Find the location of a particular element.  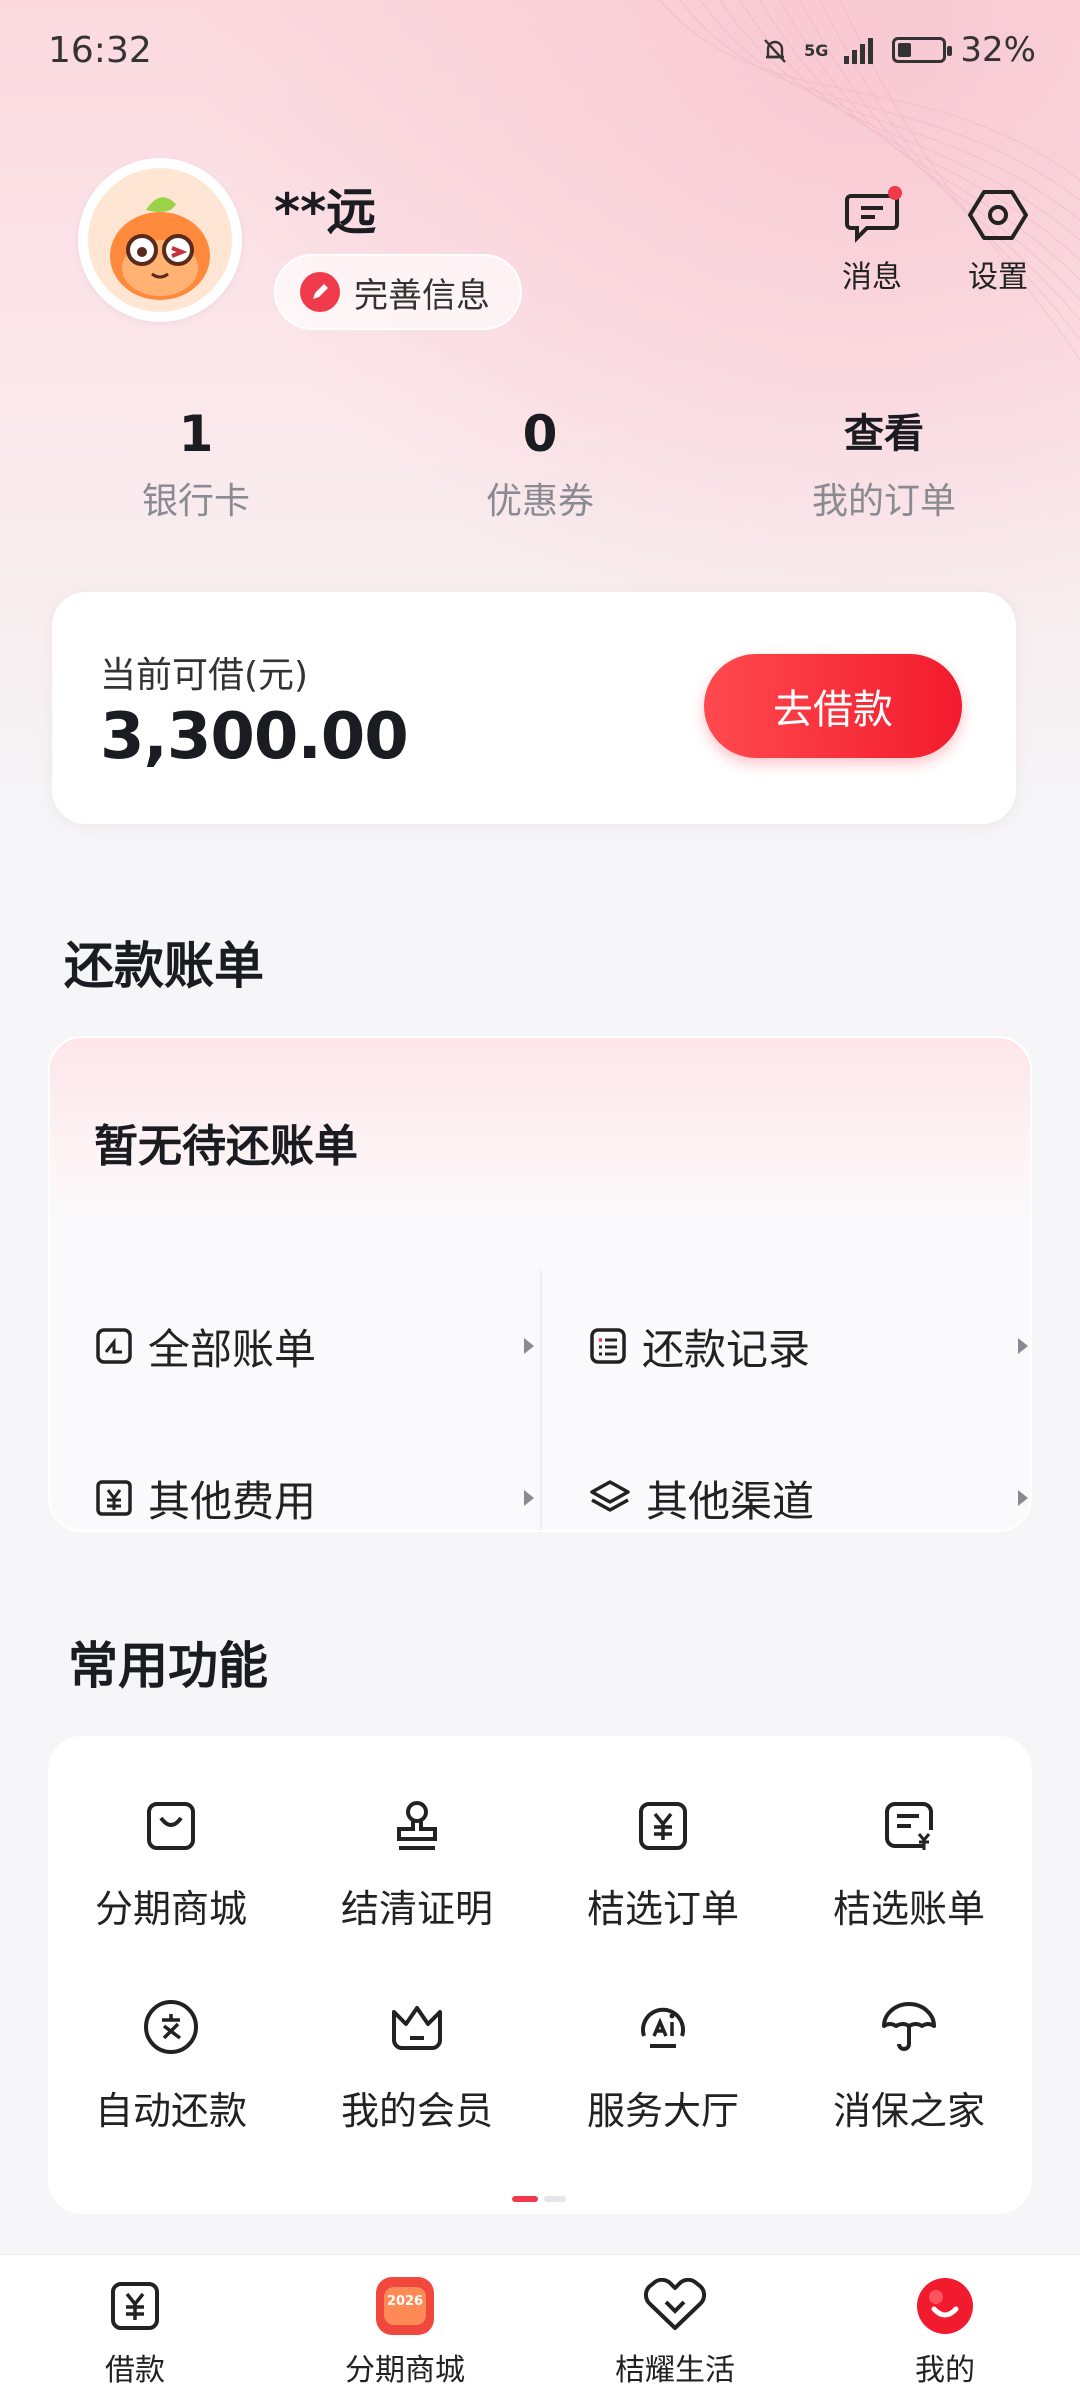

other-channels-link: 其他渠道 is located at coordinates (808, 1494).